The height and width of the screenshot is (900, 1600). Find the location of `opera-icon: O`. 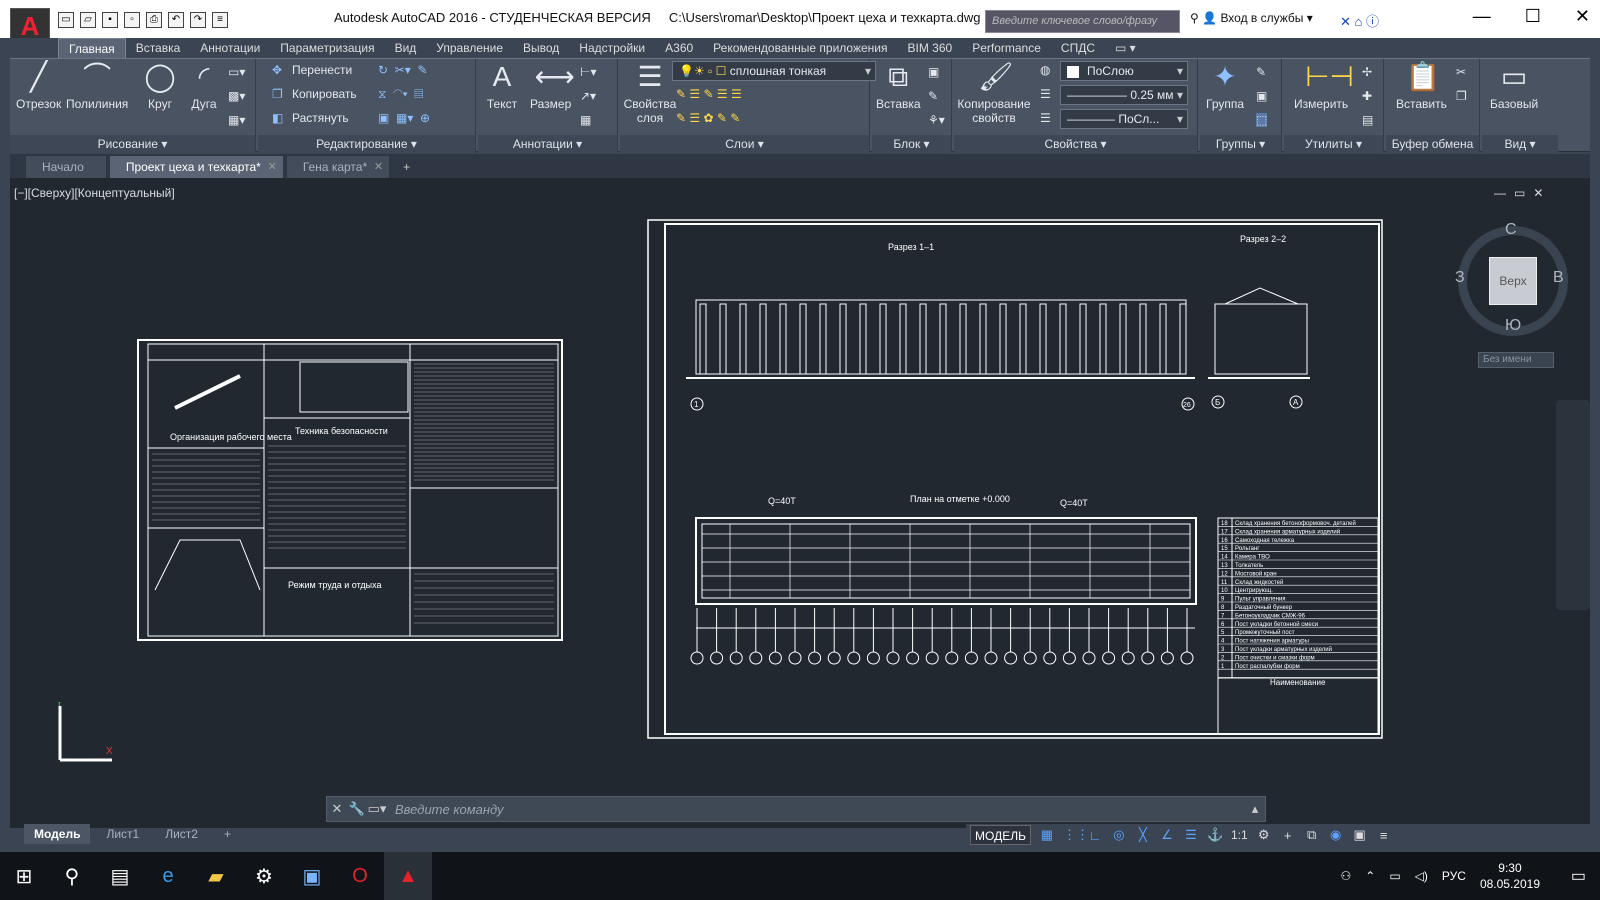

opera-icon: O is located at coordinates (360, 876).